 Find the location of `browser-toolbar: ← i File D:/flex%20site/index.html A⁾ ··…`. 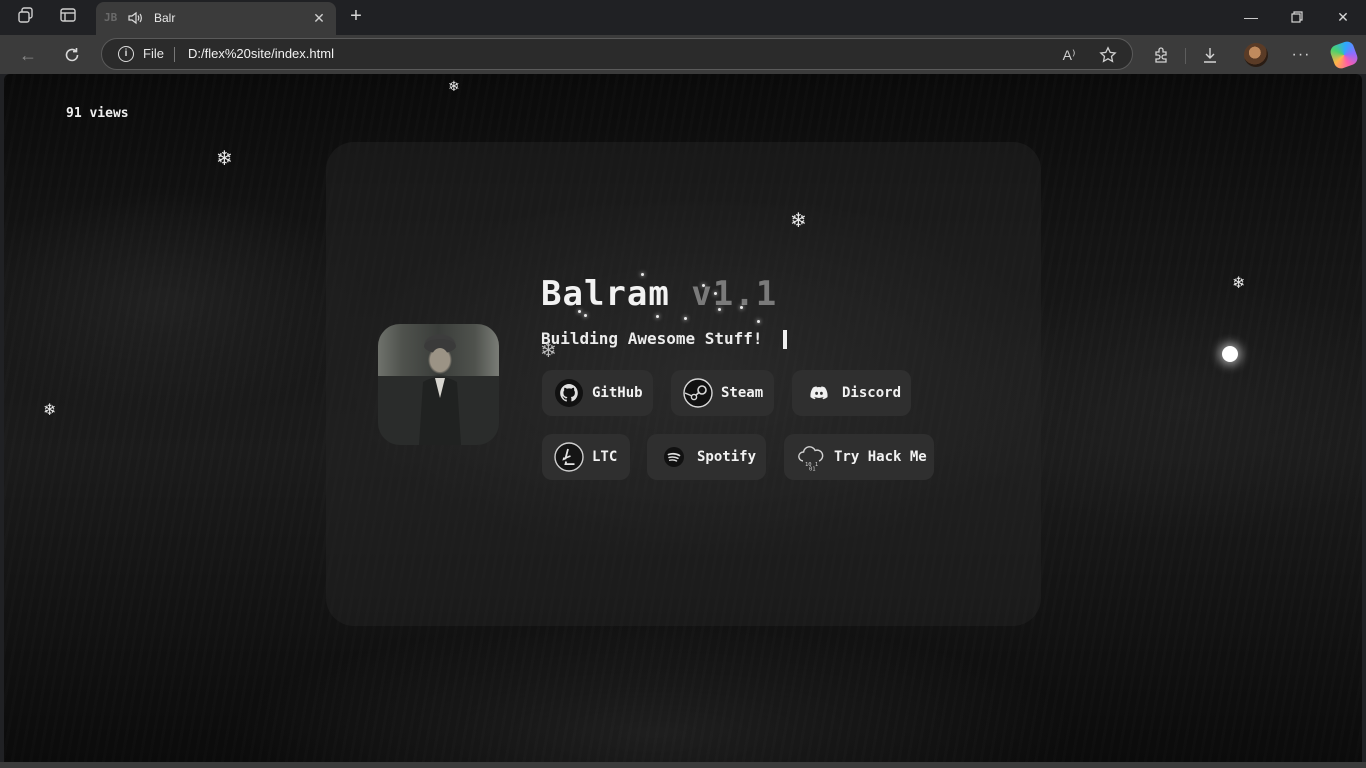

browser-toolbar: ← i File D:/flex%20site/index.html A⁾ ··… is located at coordinates (683, 54).